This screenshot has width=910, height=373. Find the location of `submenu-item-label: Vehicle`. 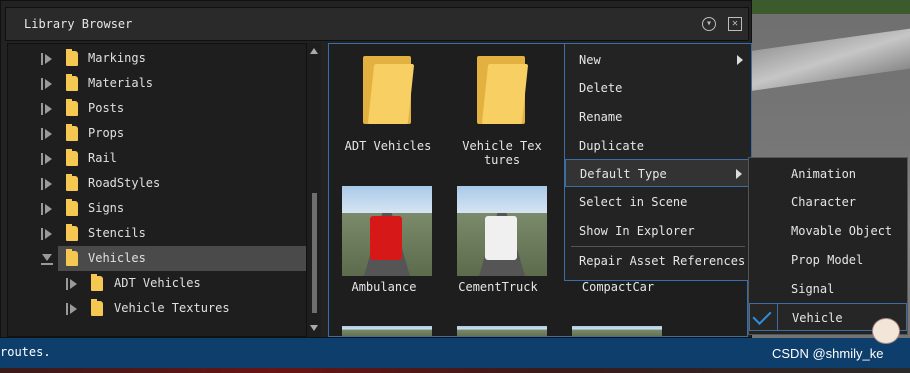

submenu-item-label: Vehicle is located at coordinates (817, 318).